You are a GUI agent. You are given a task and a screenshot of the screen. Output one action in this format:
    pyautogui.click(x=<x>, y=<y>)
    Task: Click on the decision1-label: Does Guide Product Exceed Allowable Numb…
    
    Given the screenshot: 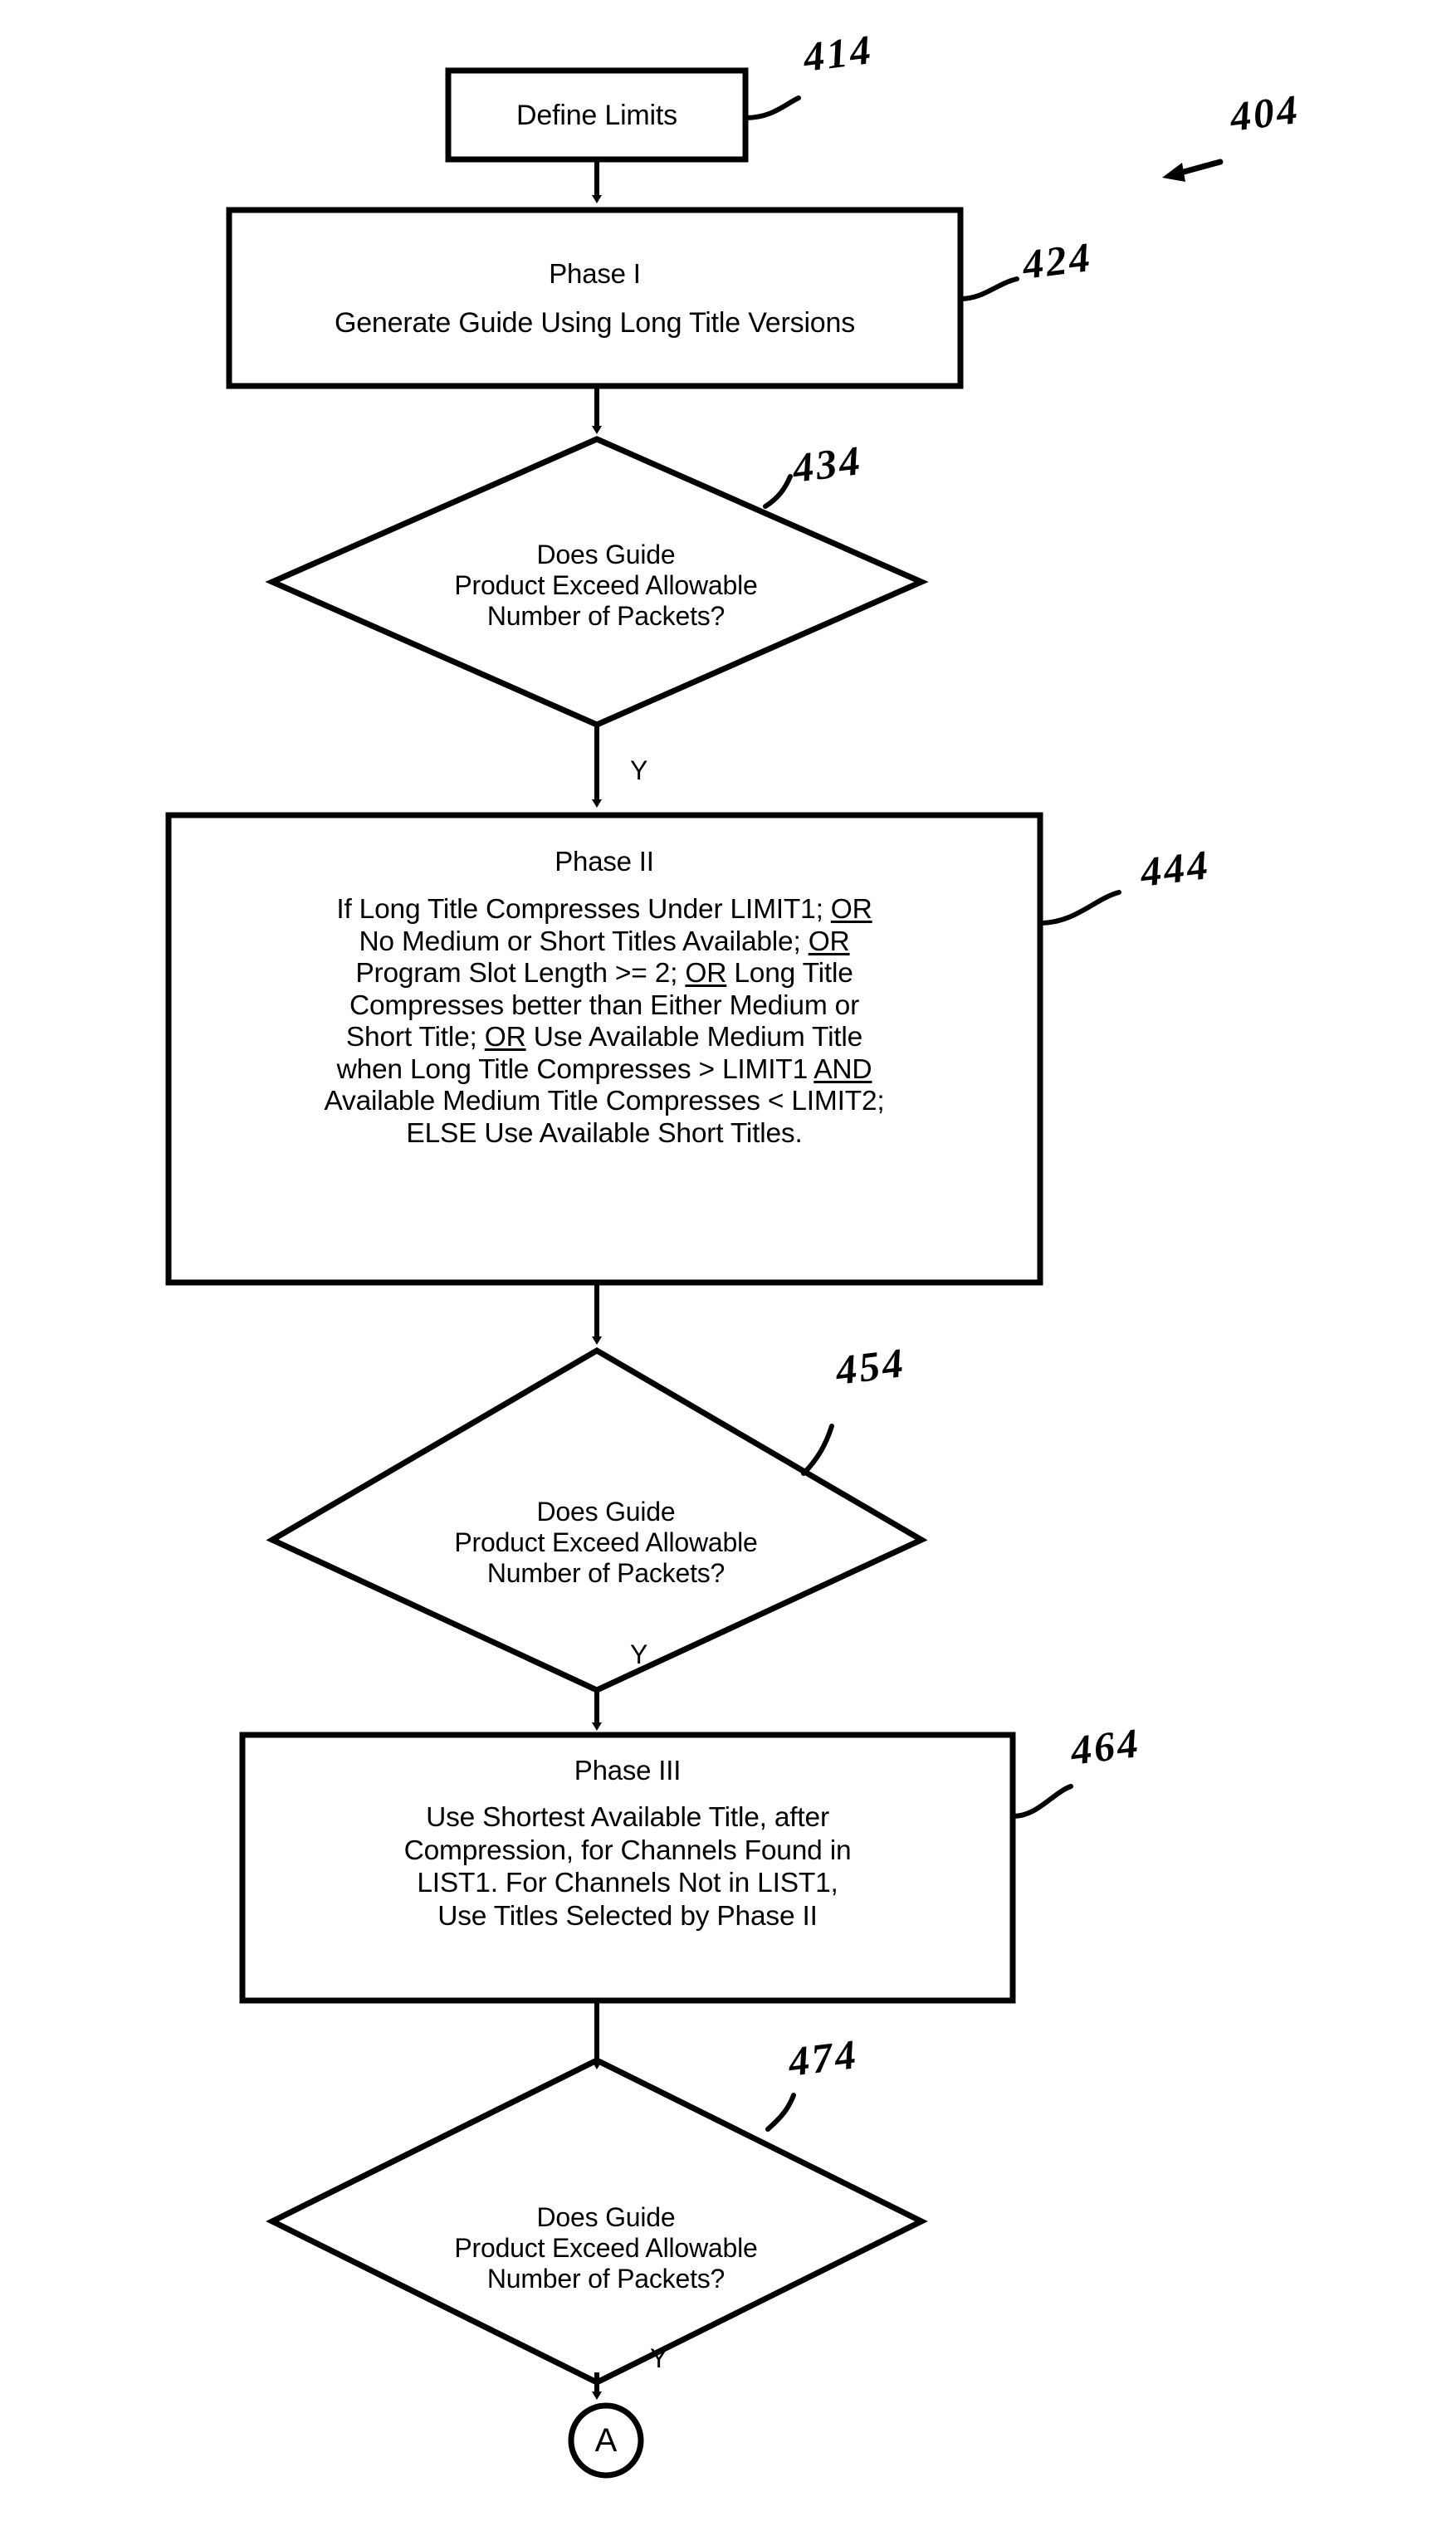 What is the action you would take?
    pyautogui.click(x=606, y=582)
    